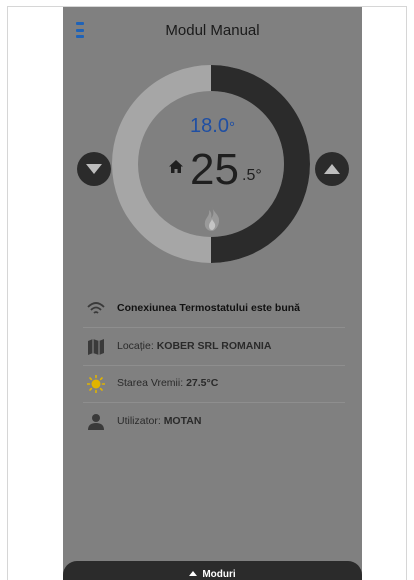 Image resolution: width=414 pixels, height=580 pixels. What do you see at coordinates (176, 166) in the screenshot?
I see `home-icon` at bounding box center [176, 166].